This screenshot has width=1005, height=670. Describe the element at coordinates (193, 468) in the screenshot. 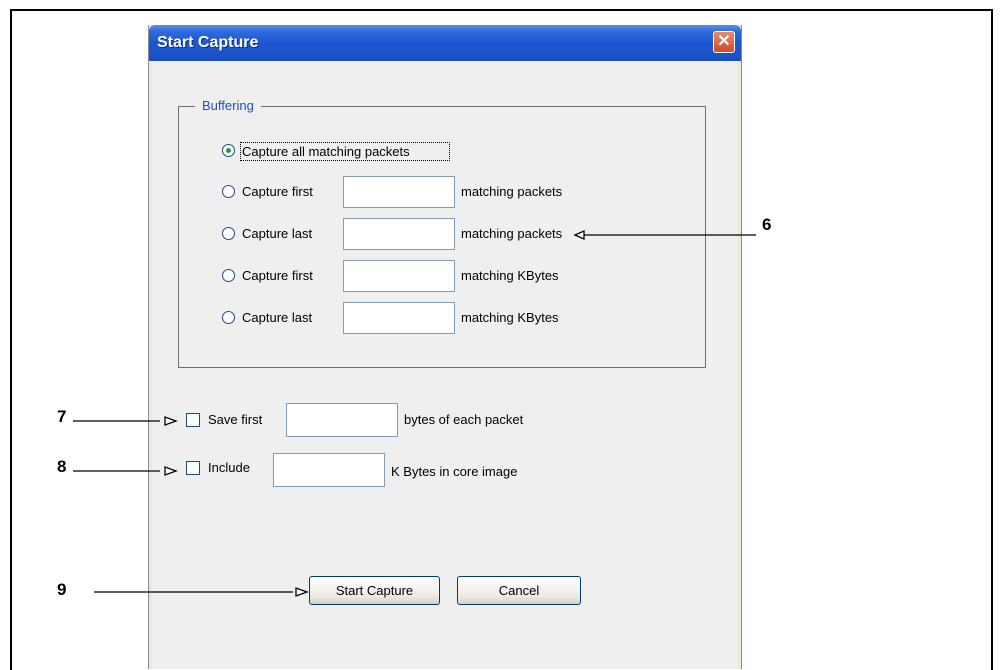

I see `include-checkbox` at that location.